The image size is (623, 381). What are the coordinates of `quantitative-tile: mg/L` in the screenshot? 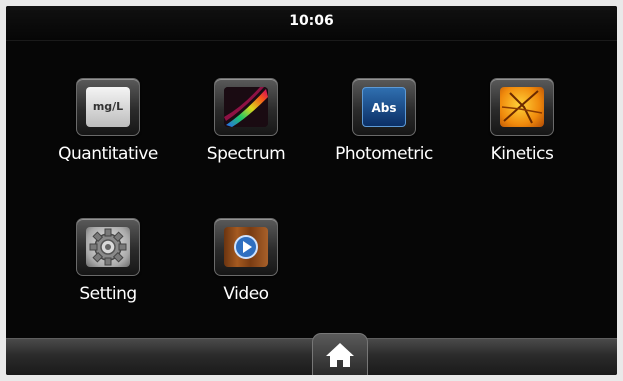 It's located at (108, 107).